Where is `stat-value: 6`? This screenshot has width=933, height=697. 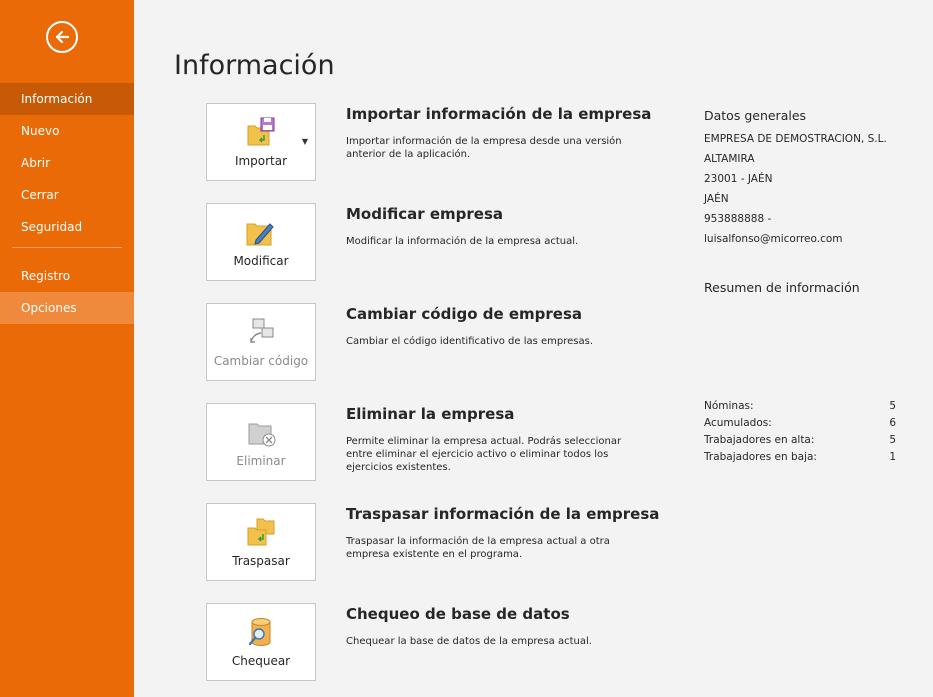
stat-value: 6 is located at coordinates (892, 423).